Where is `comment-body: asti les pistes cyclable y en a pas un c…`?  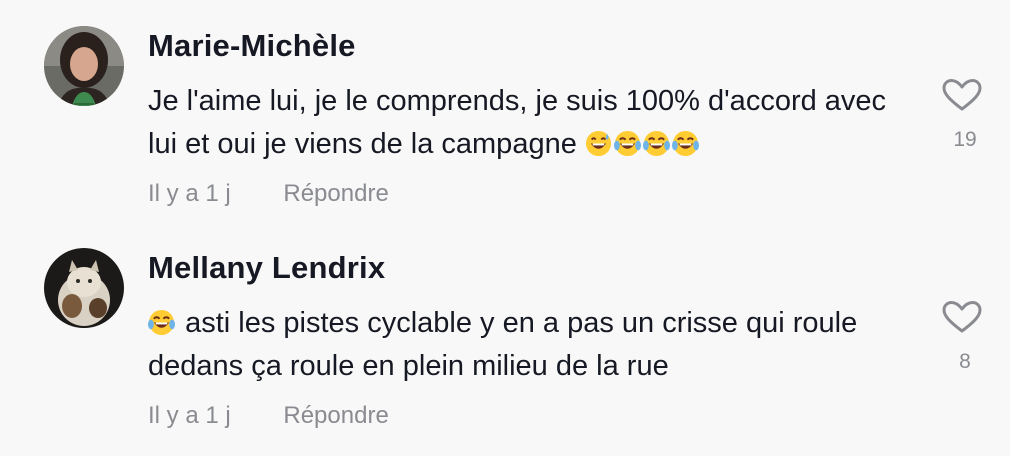 comment-body: asti les pistes cyclable y en a pas un c… is located at coordinates (503, 344).